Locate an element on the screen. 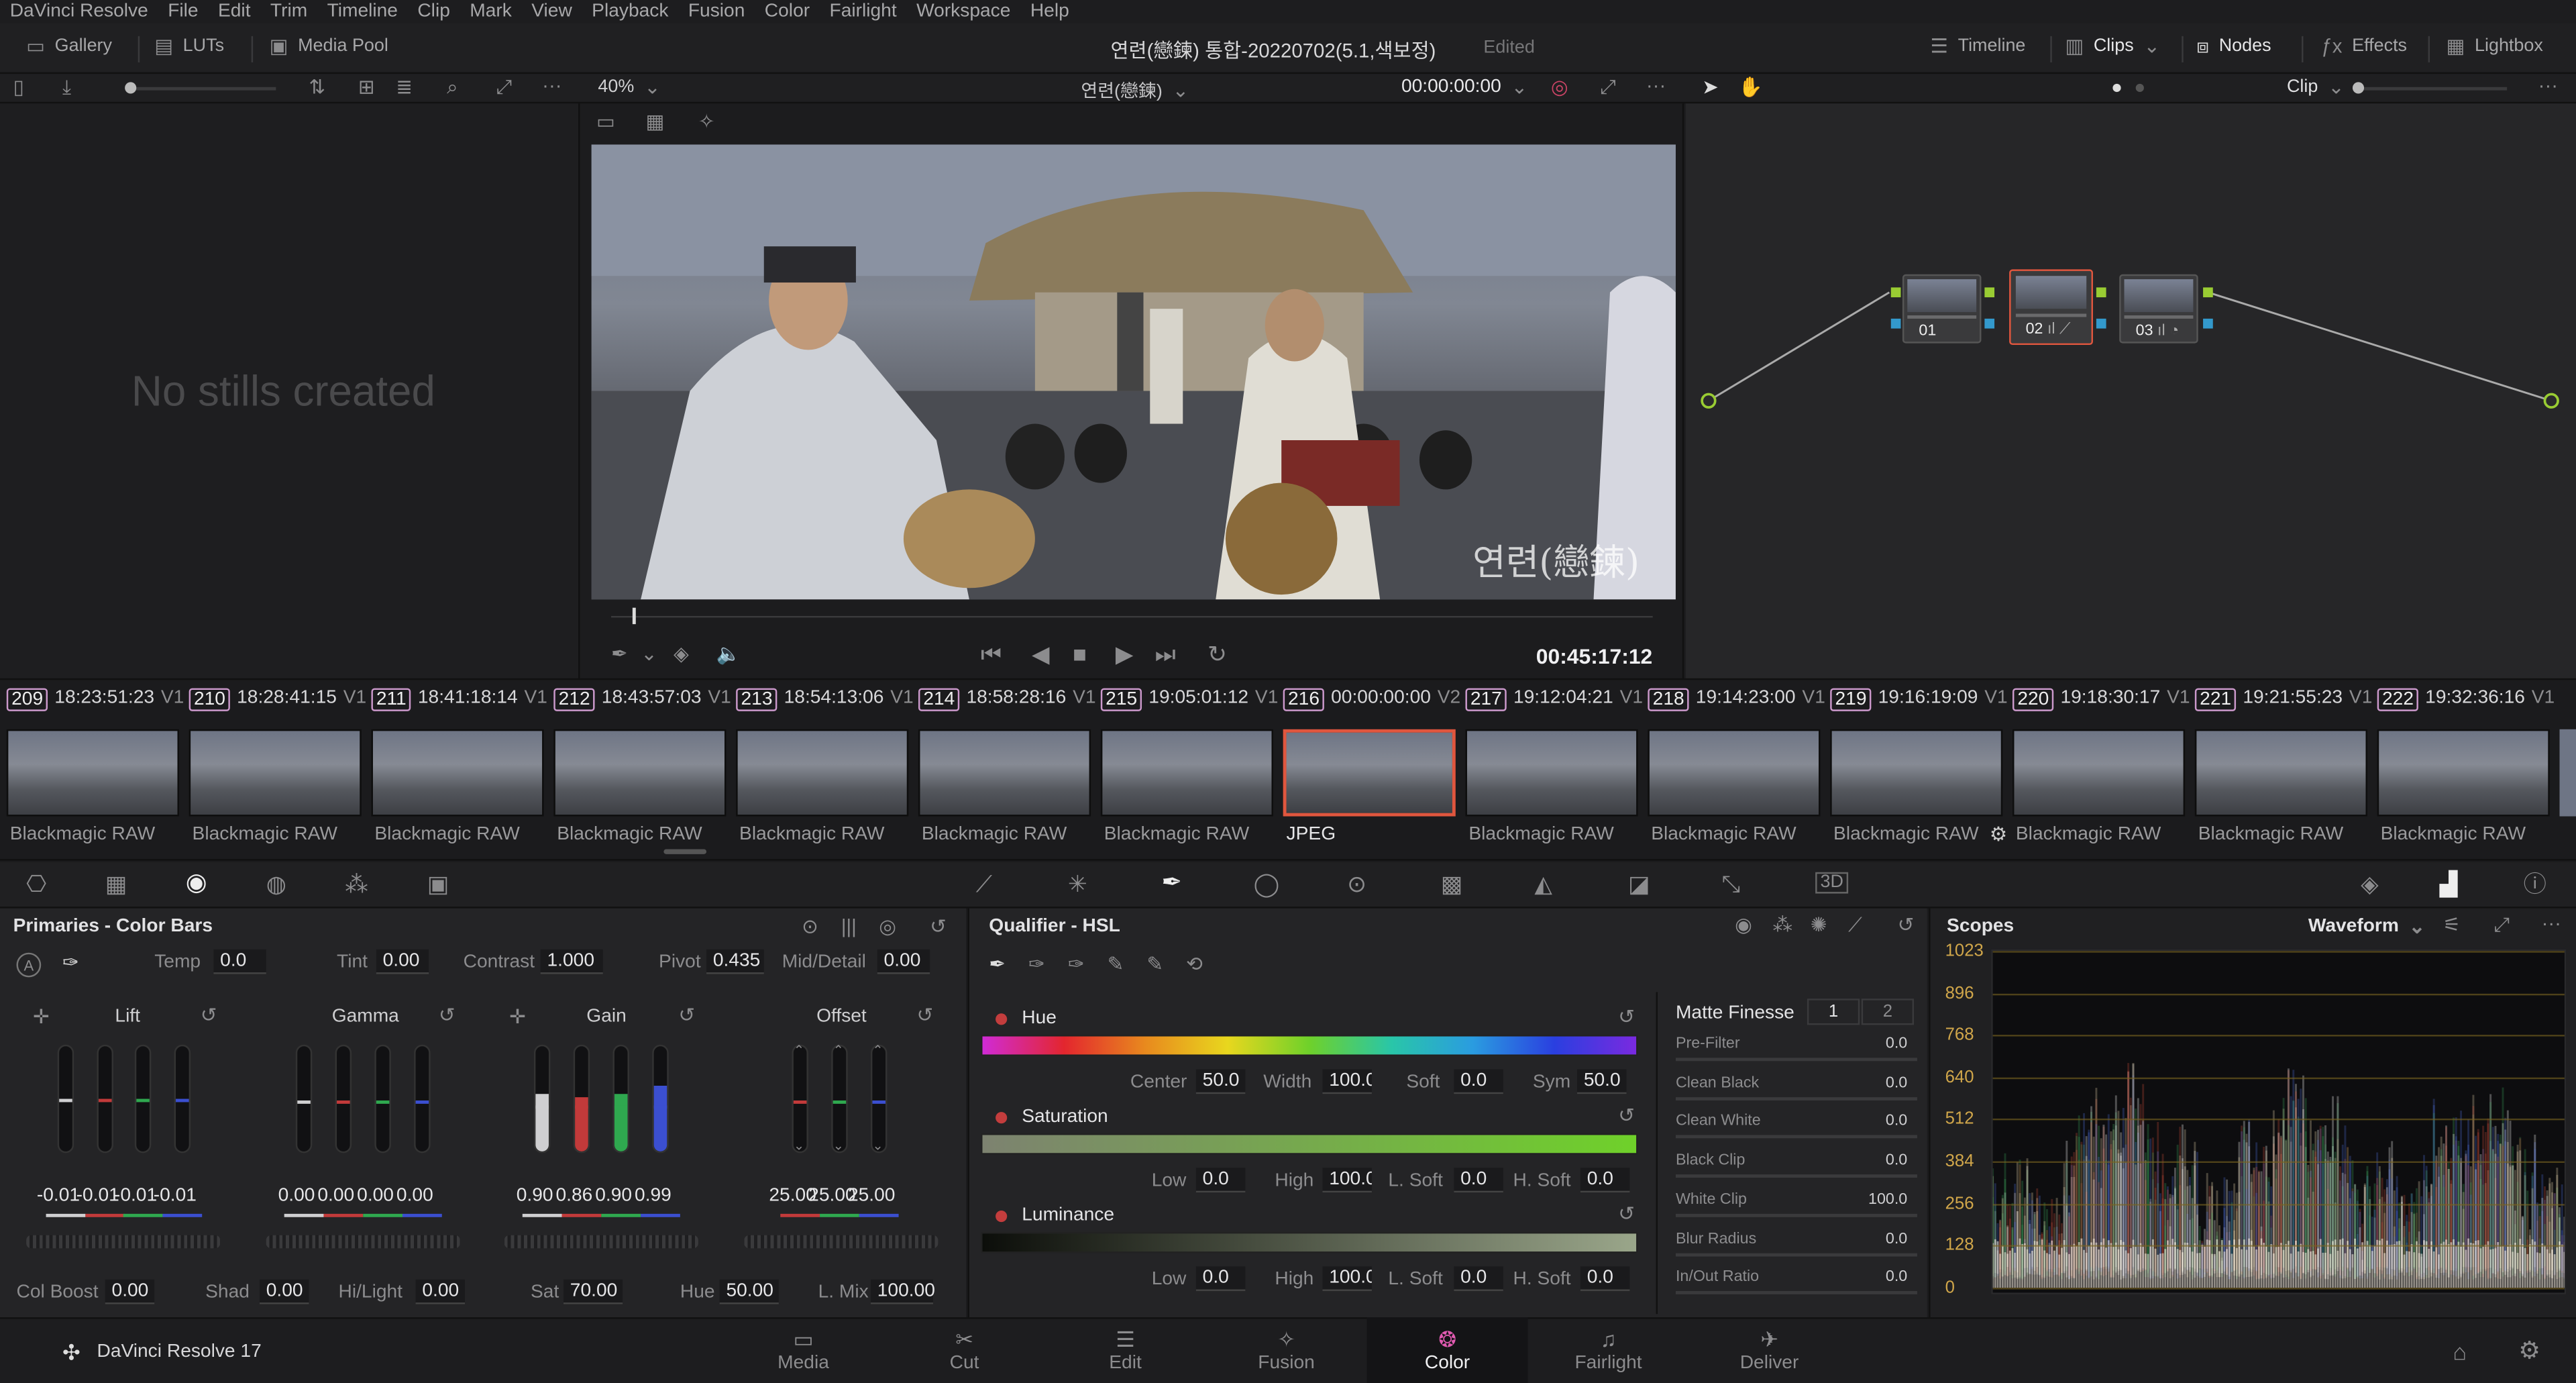 The width and height of the screenshot is (2576, 1383). timeline-button: ☰ Timeline is located at coordinates (1978, 46).